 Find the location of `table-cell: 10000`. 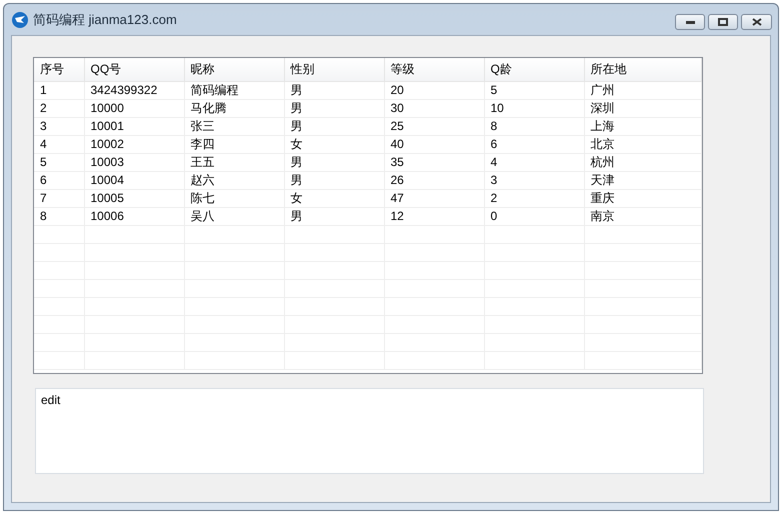

table-cell: 10000 is located at coordinates (134, 108).